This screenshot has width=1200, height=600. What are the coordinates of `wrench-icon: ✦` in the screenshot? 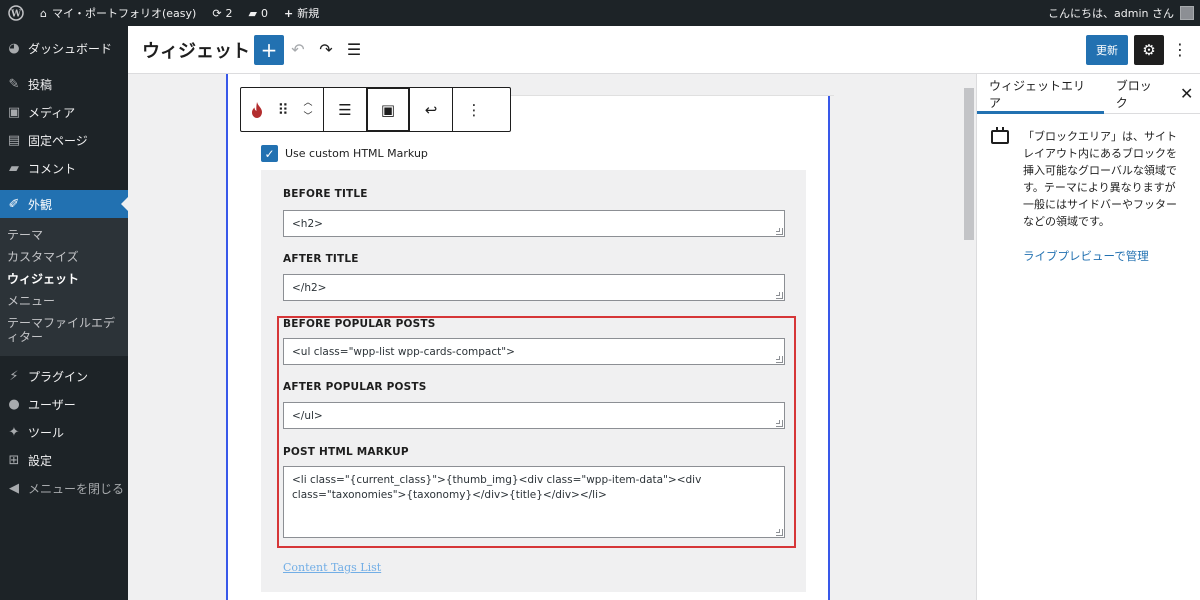 It's located at (14, 432).